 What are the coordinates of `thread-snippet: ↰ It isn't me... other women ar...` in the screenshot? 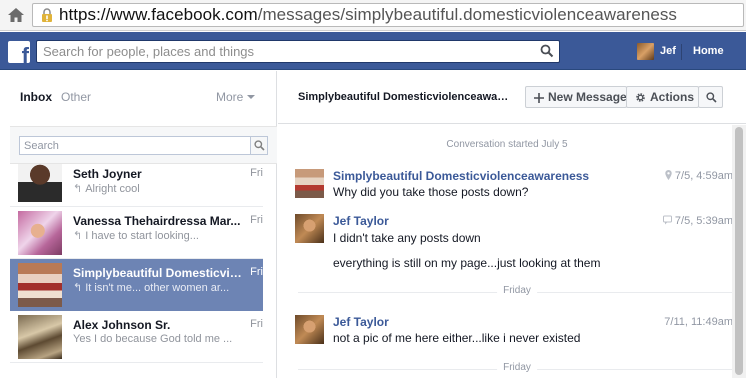 It's located at (159, 287).